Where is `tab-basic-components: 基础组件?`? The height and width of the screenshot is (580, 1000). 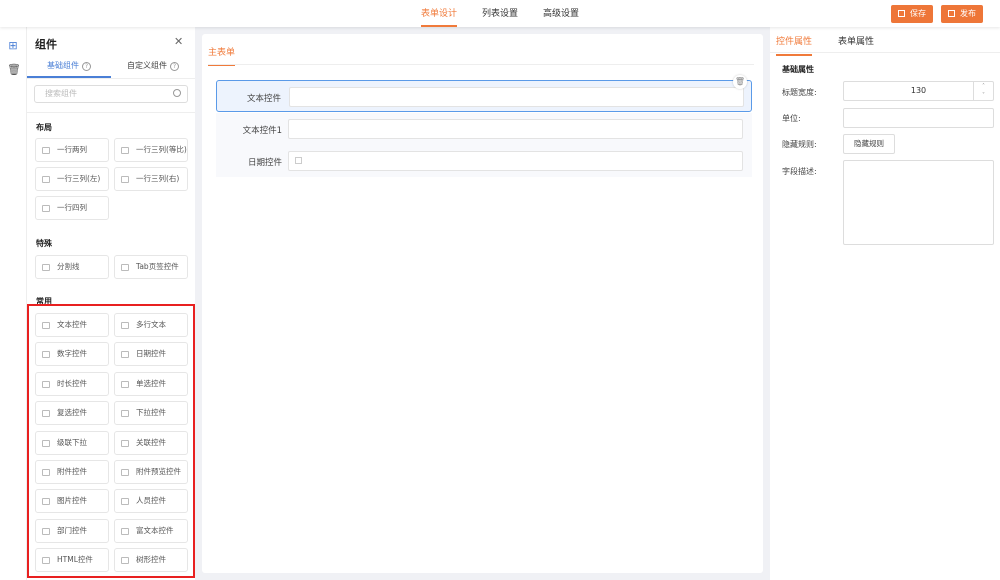
tab-basic-components: 基础组件? is located at coordinates (69, 69).